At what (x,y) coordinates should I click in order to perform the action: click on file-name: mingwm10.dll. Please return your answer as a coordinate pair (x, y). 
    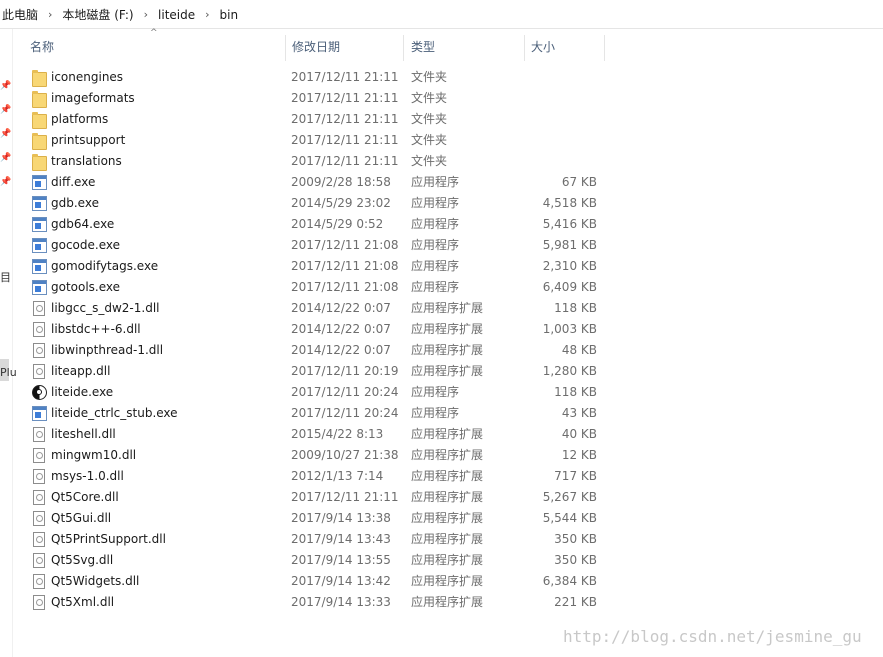
    Looking at the image, I should click on (94, 455).